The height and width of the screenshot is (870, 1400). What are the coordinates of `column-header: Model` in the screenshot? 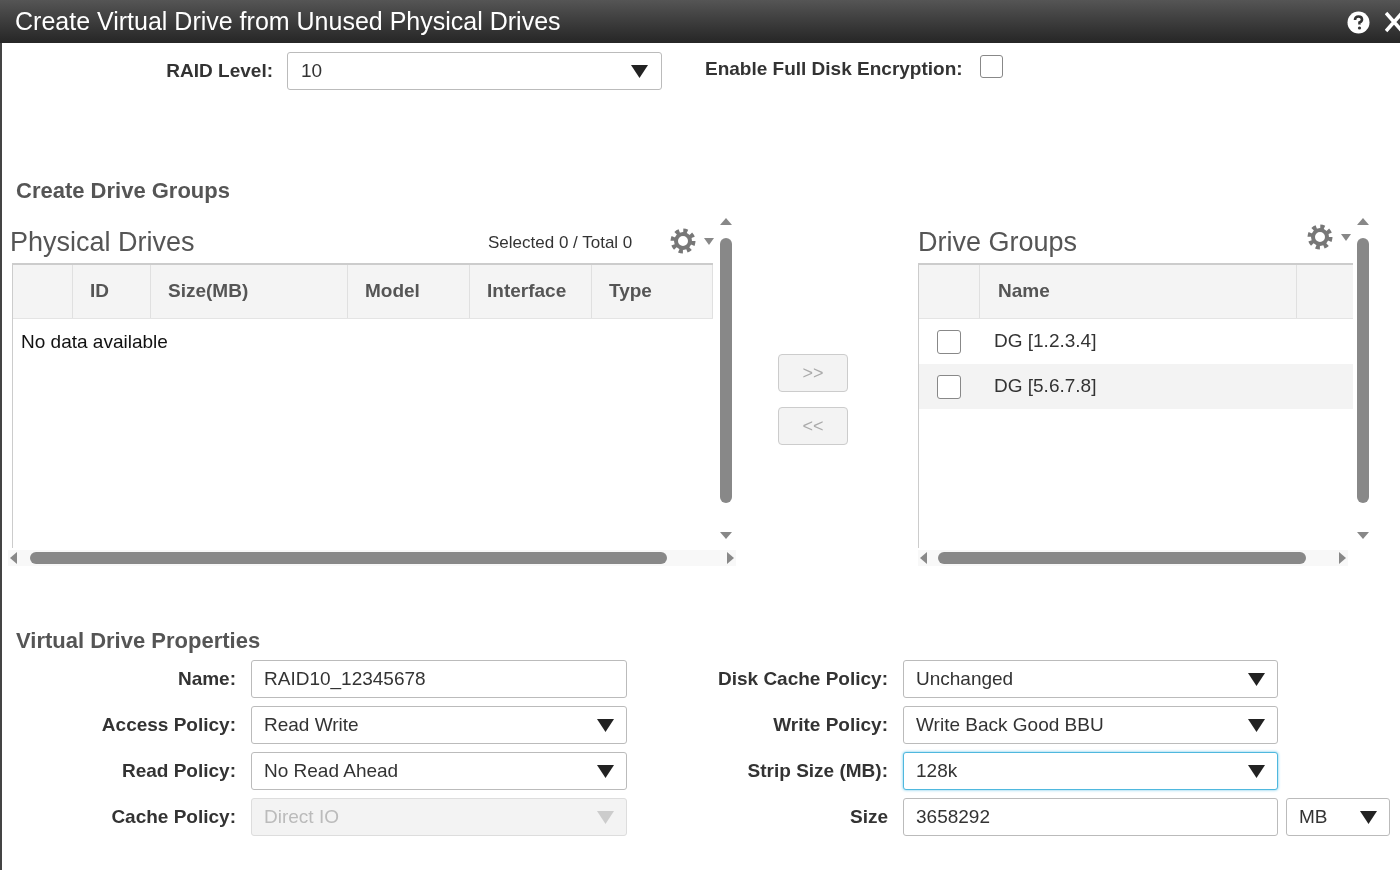 It's located at (409, 291).